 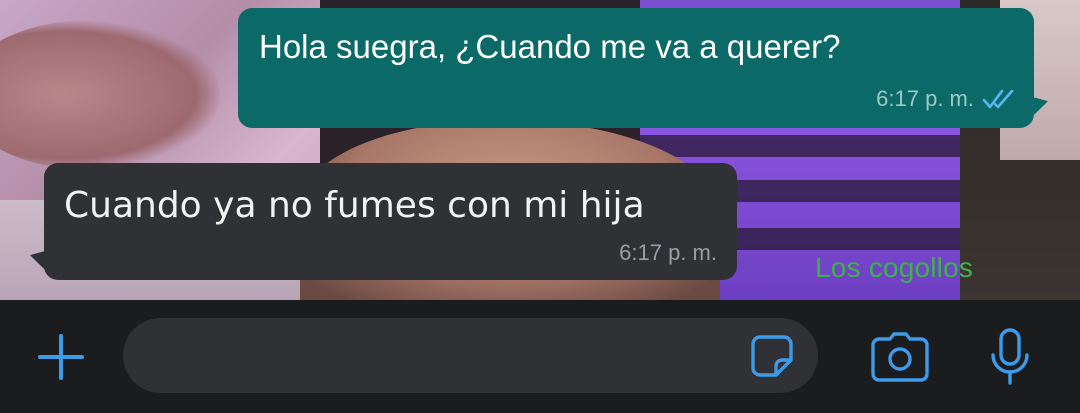 I want to click on plus-icon, so click(x=61, y=357).